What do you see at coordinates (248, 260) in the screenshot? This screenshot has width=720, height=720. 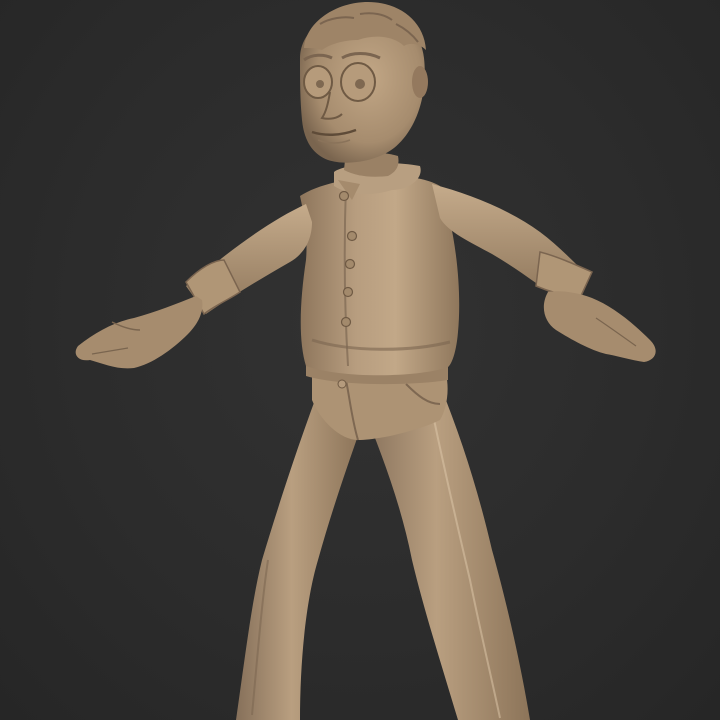 I see `left-arm` at bounding box center [248, 260].